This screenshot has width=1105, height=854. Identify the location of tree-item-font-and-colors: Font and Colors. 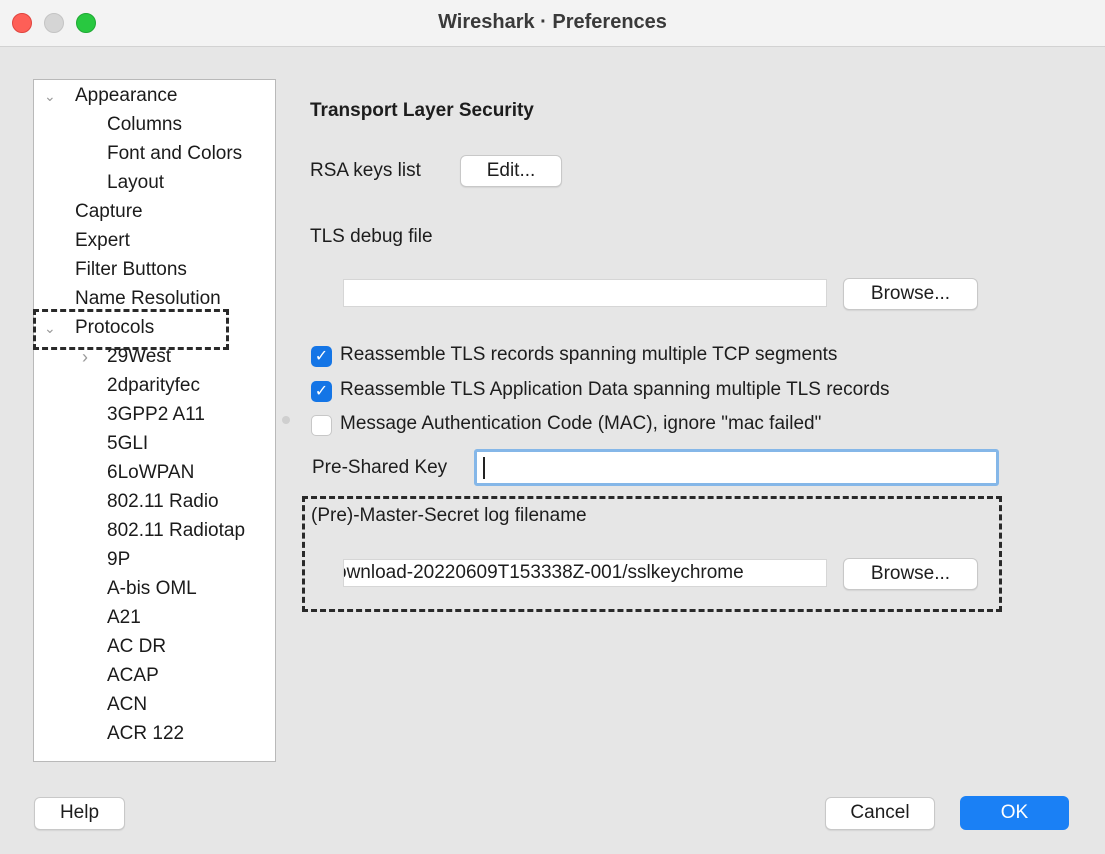
(174, 154).